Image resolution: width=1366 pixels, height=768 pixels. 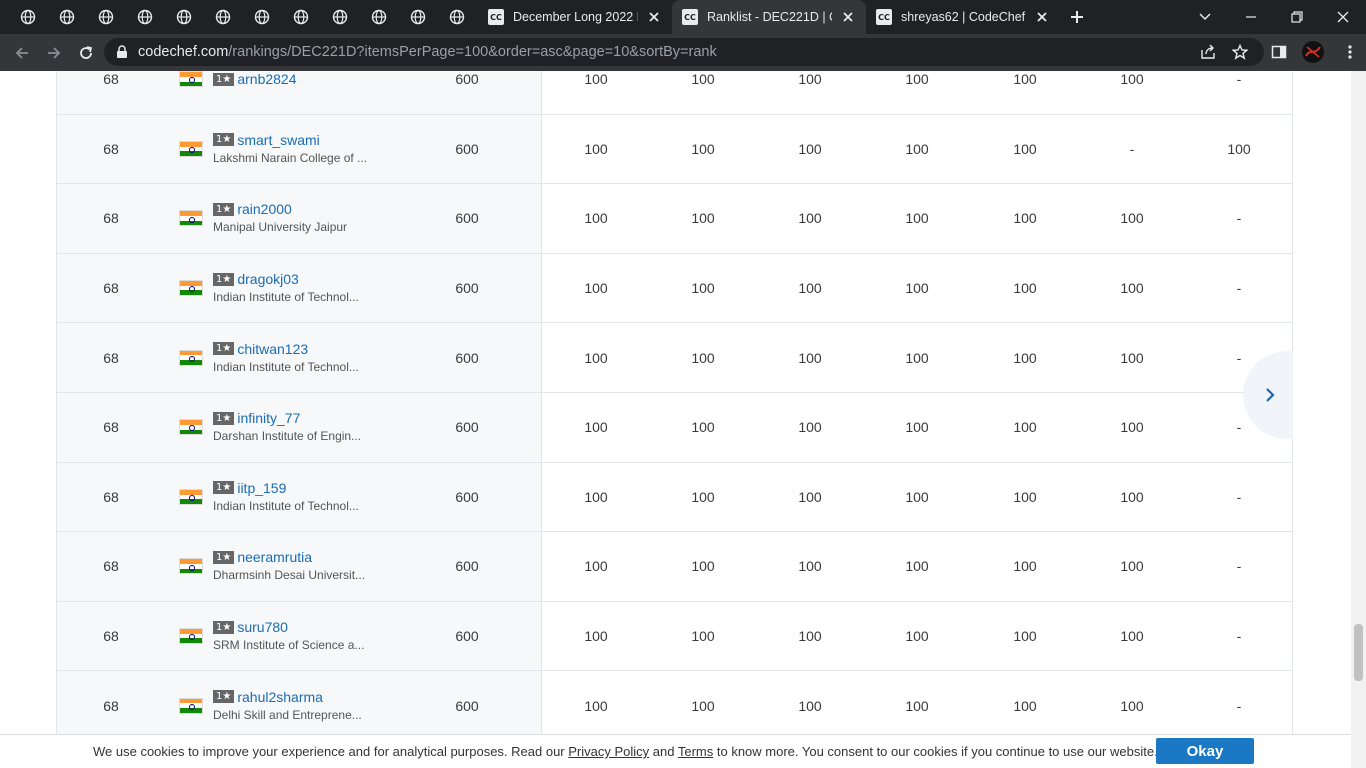 I want to click on username-link: iitp_159, so click(x=261, y=488).